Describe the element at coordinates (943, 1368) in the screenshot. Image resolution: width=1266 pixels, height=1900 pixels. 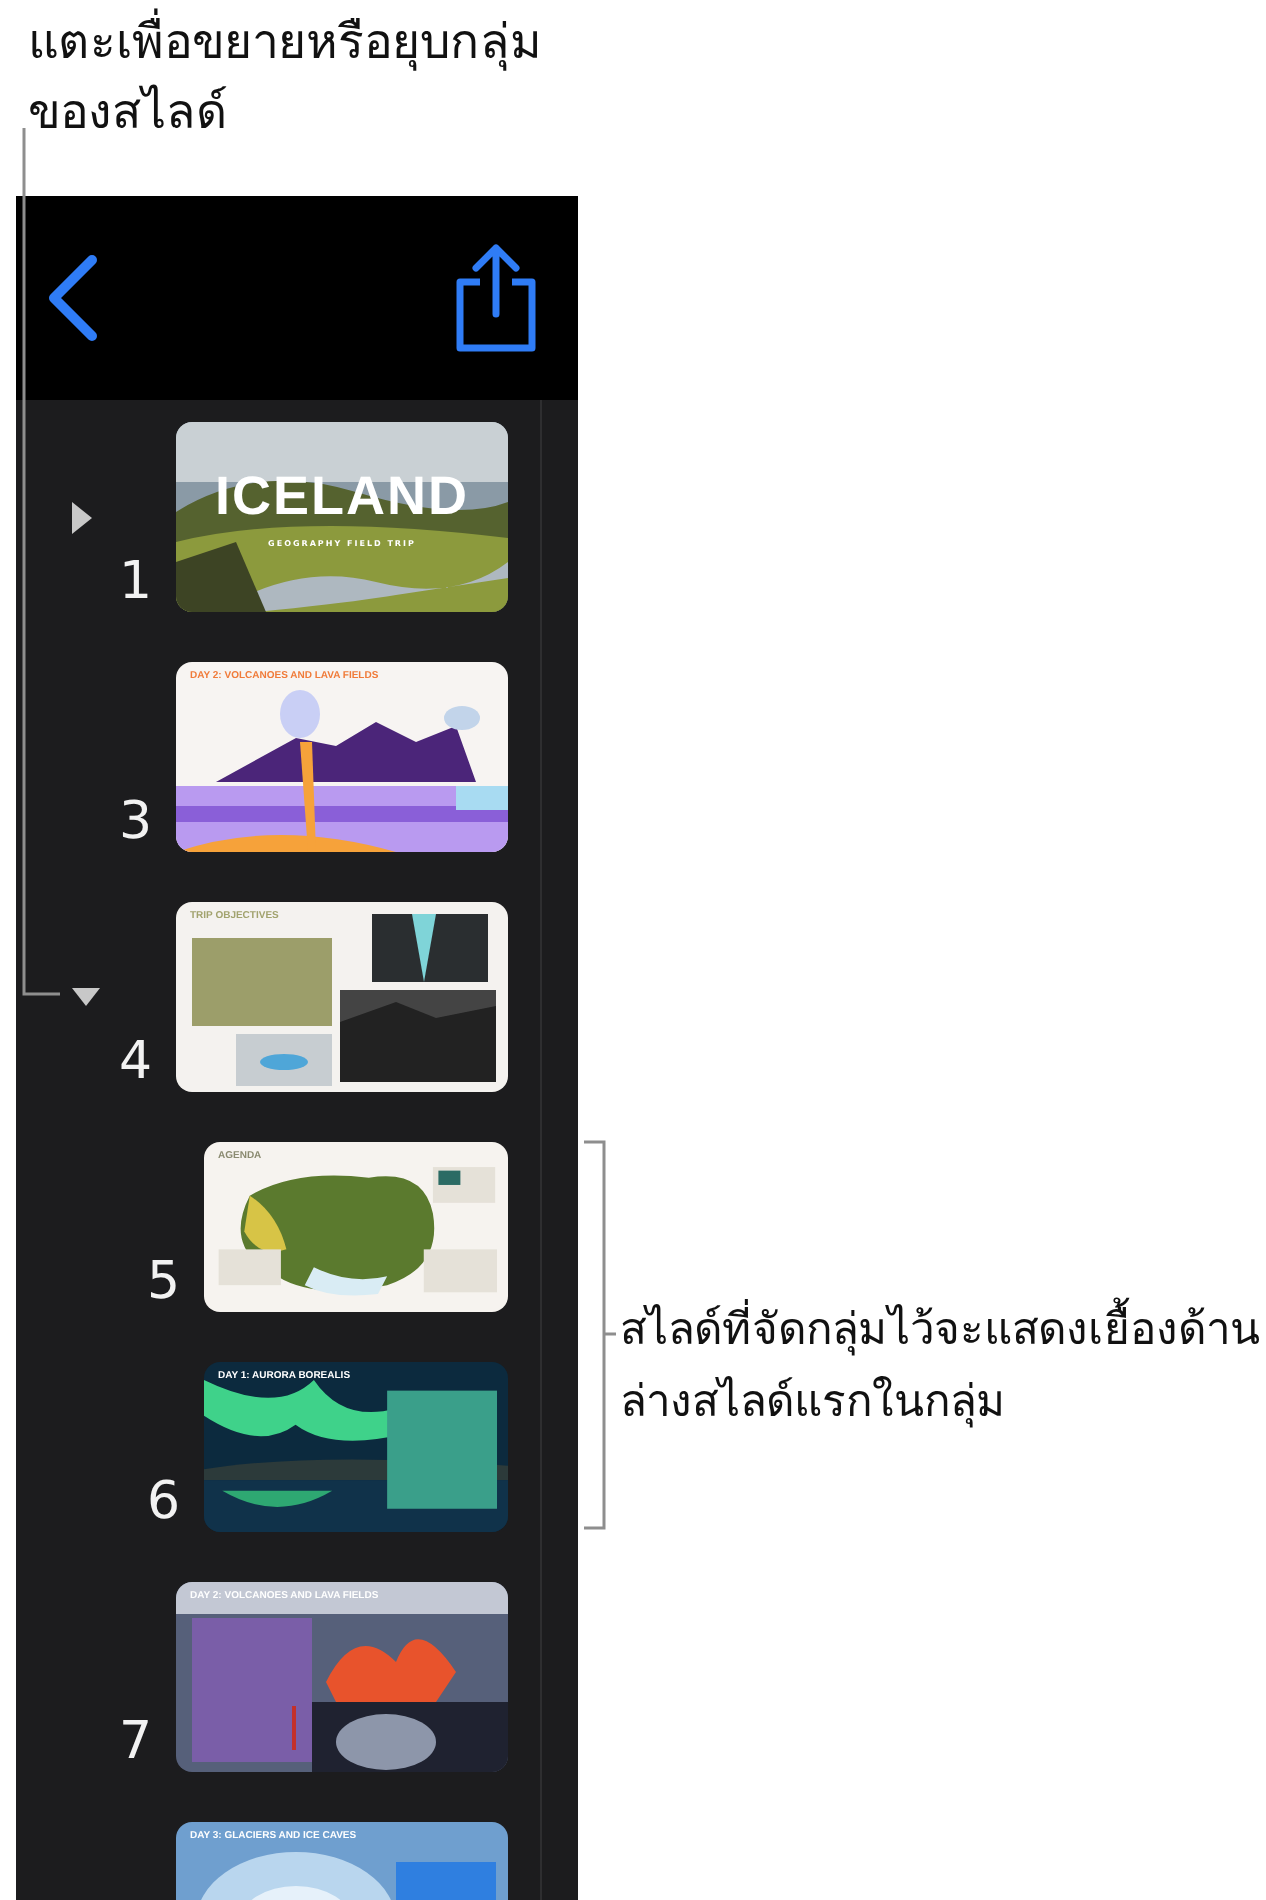
I see `callout-text: สไลด์ที่จัดกลุ่มไว้จะแสดงเยื้องด้านล่างสไลด์แรกในกลุ่ม` at that location.